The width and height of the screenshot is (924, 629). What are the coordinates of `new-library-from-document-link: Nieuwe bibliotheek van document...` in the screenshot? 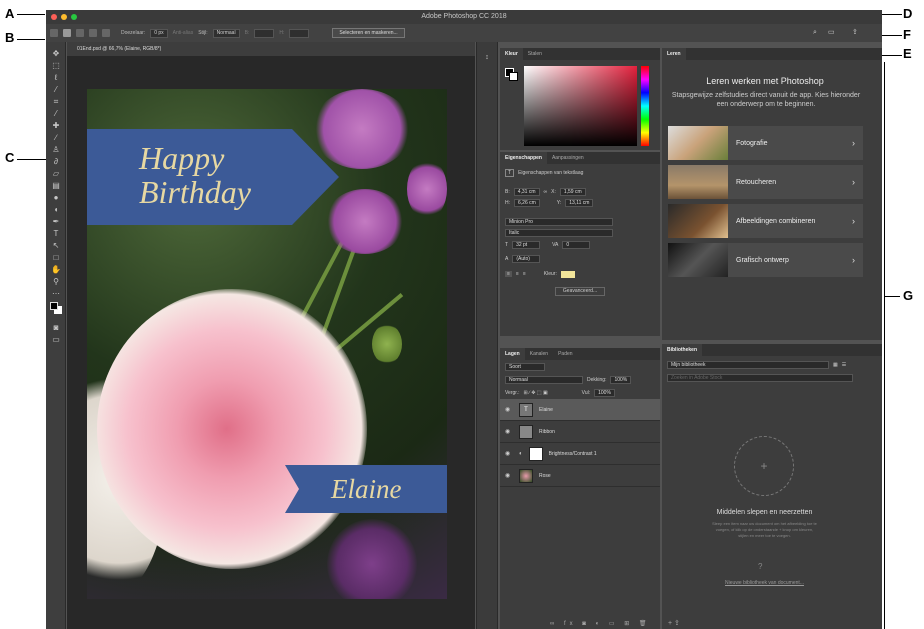 It's located at (764, 583).